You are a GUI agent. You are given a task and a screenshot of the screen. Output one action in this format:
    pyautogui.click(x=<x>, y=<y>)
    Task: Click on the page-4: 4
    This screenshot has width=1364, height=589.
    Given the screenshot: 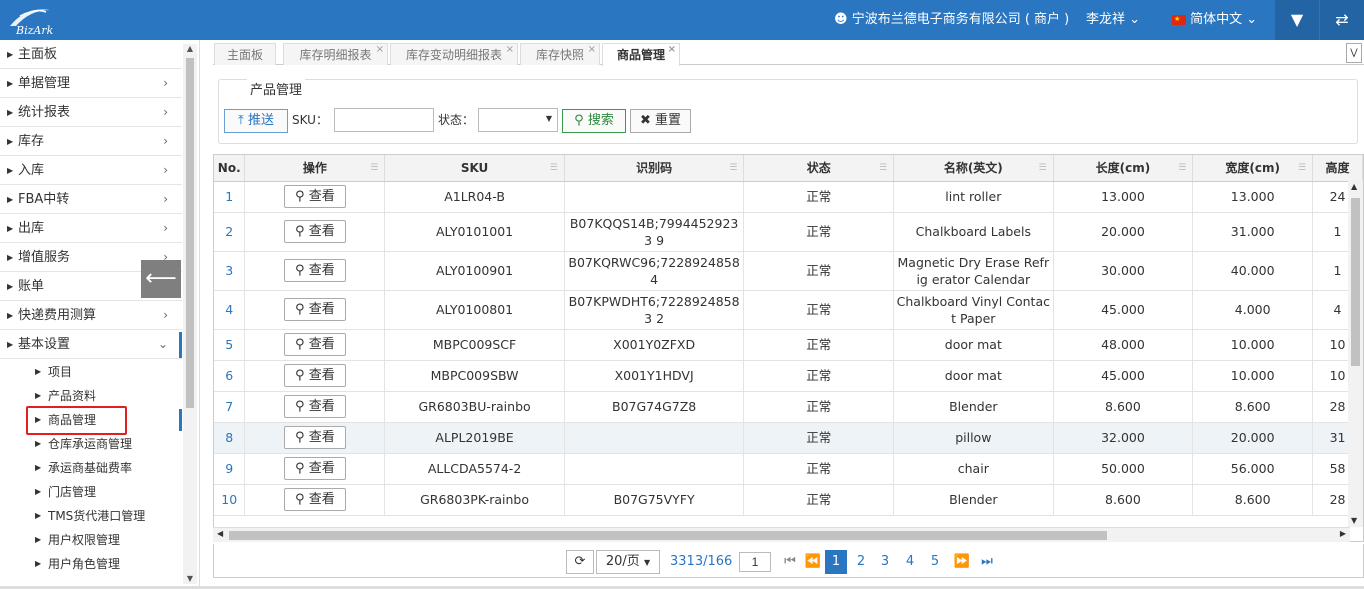 What is the action you would take?
    pyautogui.click(x=910, y=562)
    